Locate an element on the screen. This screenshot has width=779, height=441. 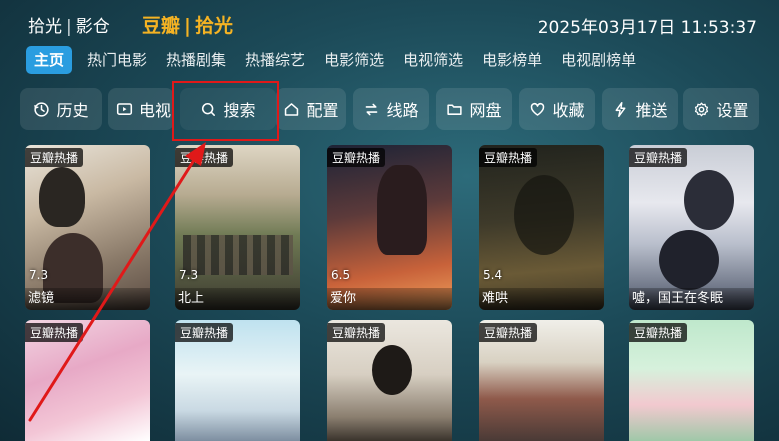
rating-score: 6.5 is located at coordinates (341, 275).